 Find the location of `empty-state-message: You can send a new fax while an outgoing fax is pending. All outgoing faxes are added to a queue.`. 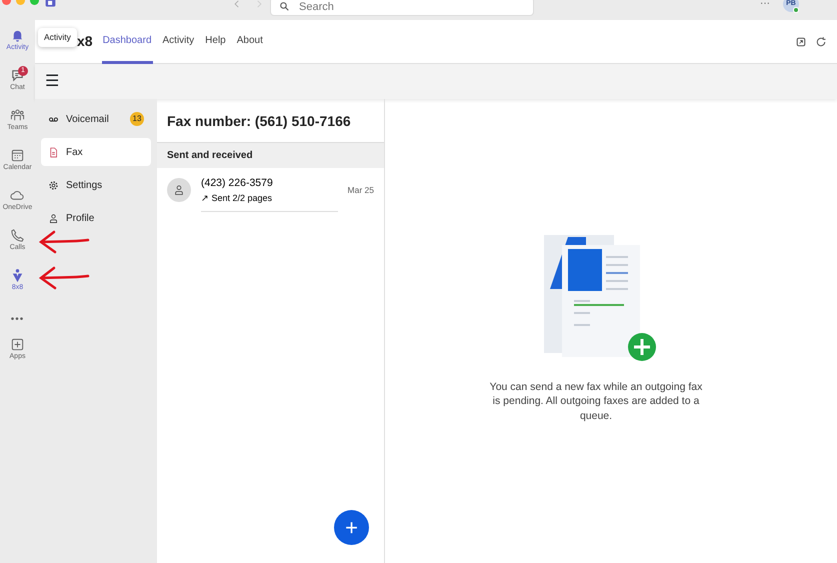

empty-state-message: You can send a new fax while an outgoing fax is pending. All outgoing faxes are added to a queue. is located at coordinates (596, 402).